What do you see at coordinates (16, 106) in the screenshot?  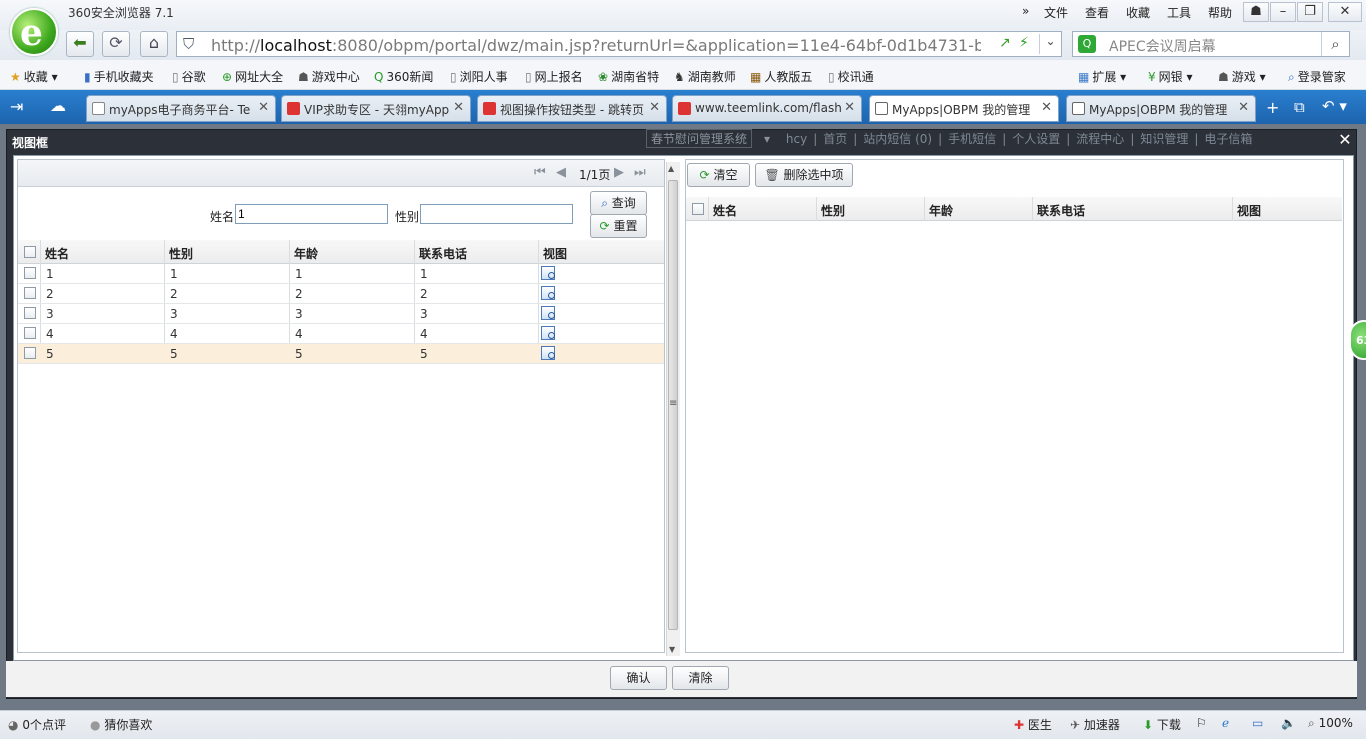 I see `sidebar-toggle-icon: ⇥` at bounding box center [16, 106].